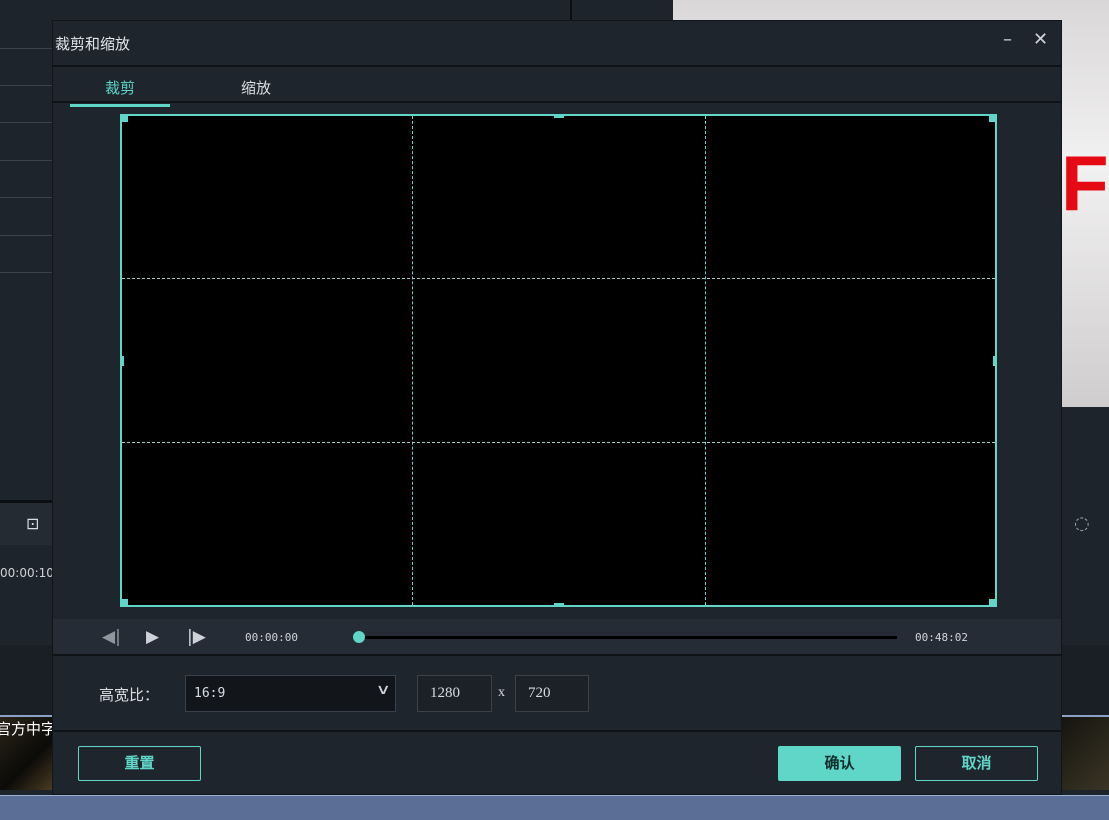 The width and height of the screenshot is (1109, 820). I want to click on prev-frame-icon: ◀|, so click(111, 637).